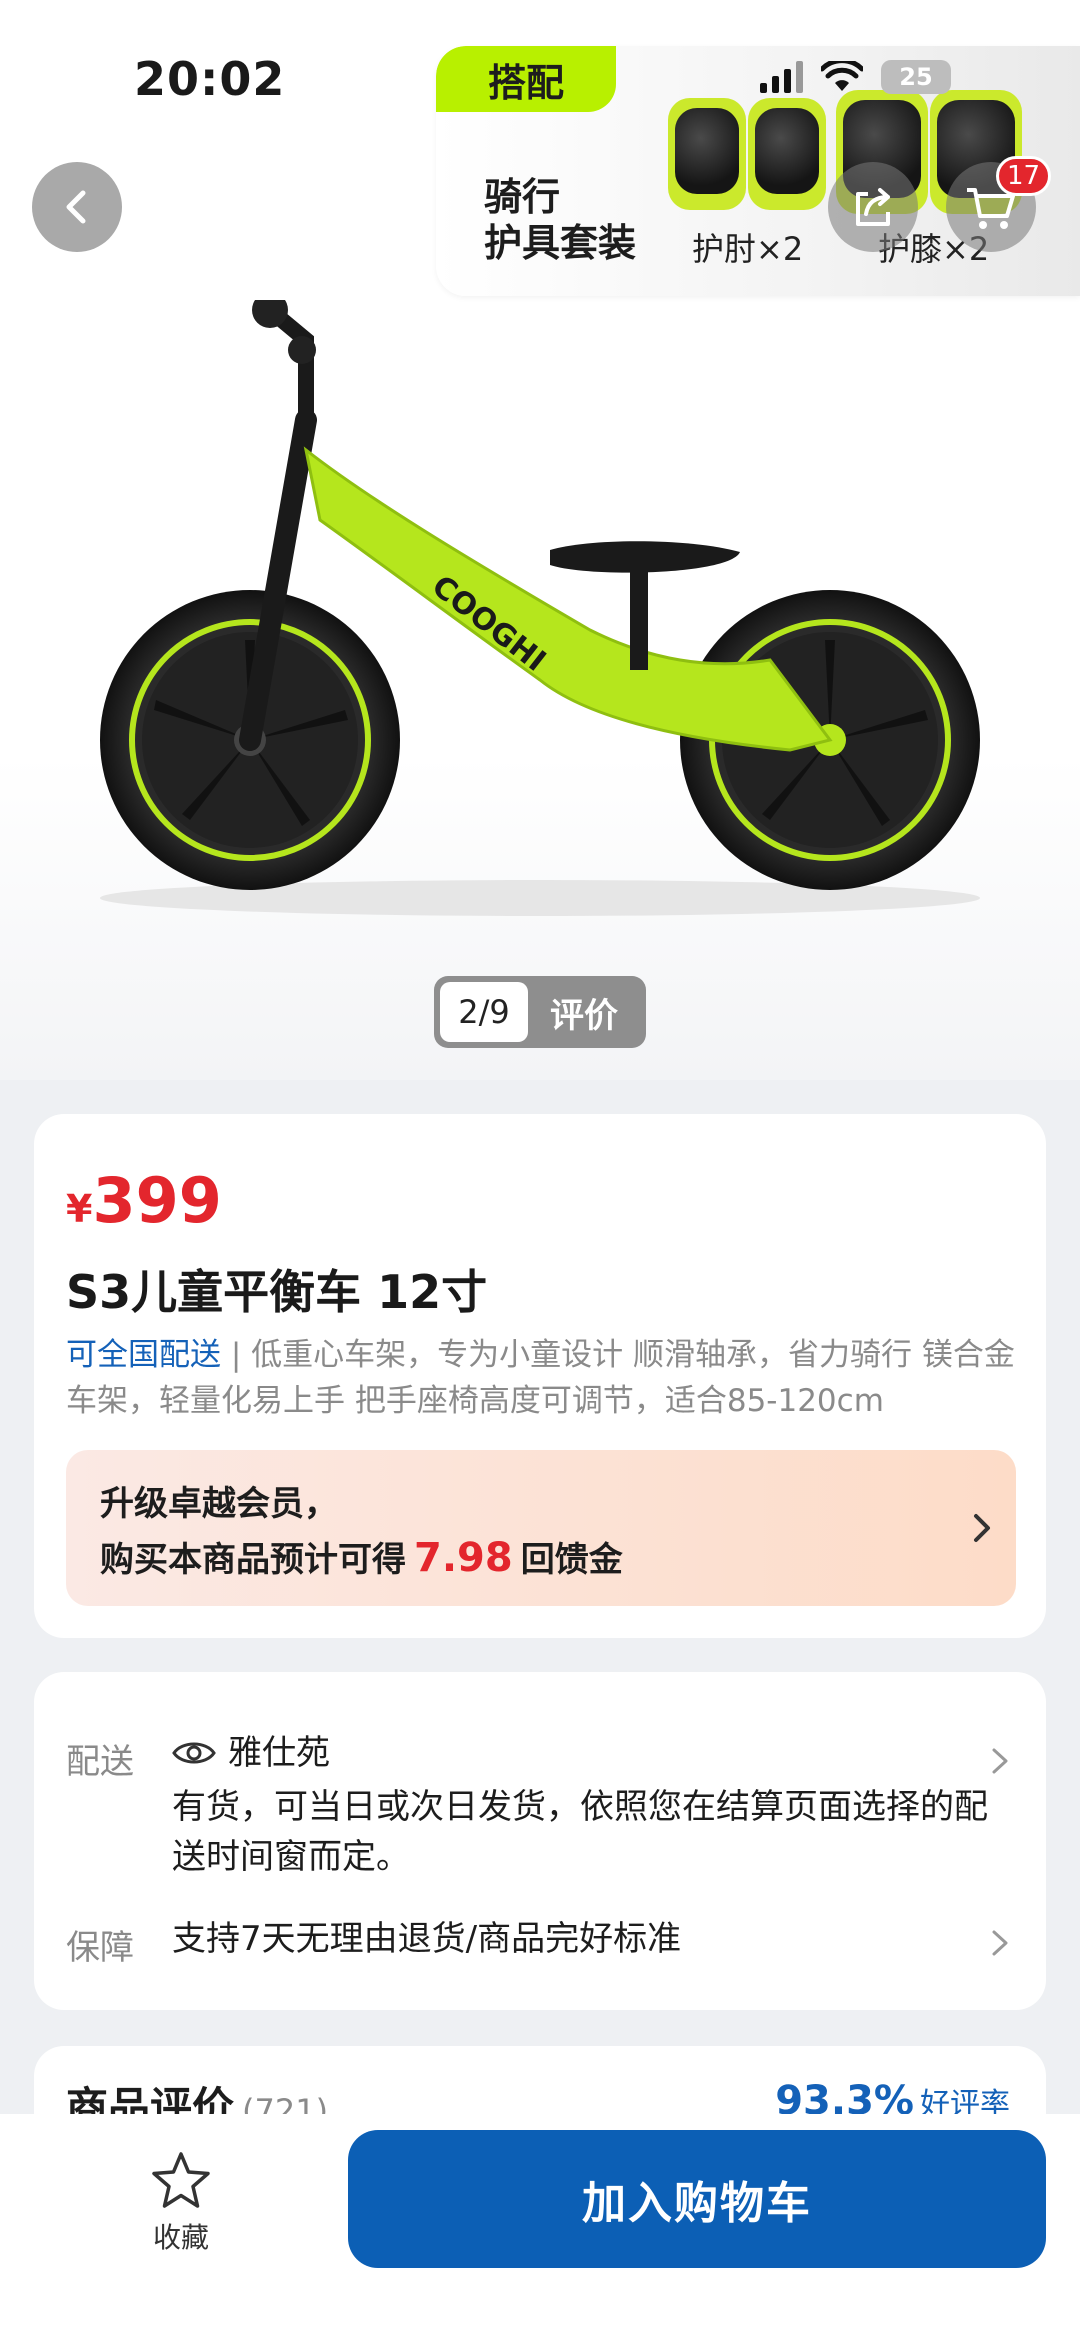 This screenshot has width=1080, height=2341. What do you see at coordinates (571, 1560) in the screenshot?
I see `member-line-2-suffix: 回馈金` at bounding box center [571, 1560].